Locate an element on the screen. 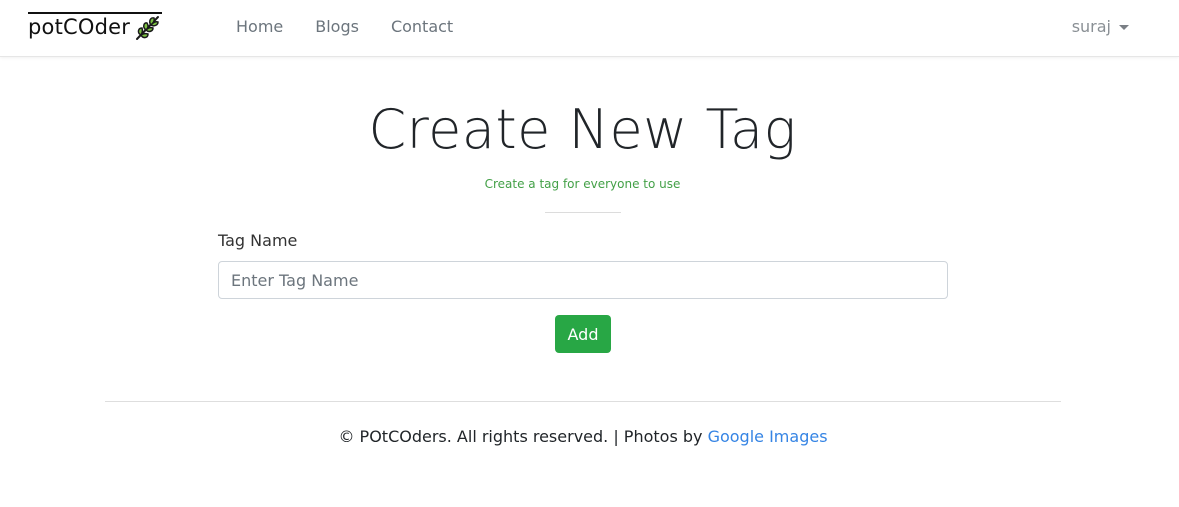 The height and width of the screenshot is (507, 1179). main-nav: Home Blogs Contact is located at coordinates (360, 27).